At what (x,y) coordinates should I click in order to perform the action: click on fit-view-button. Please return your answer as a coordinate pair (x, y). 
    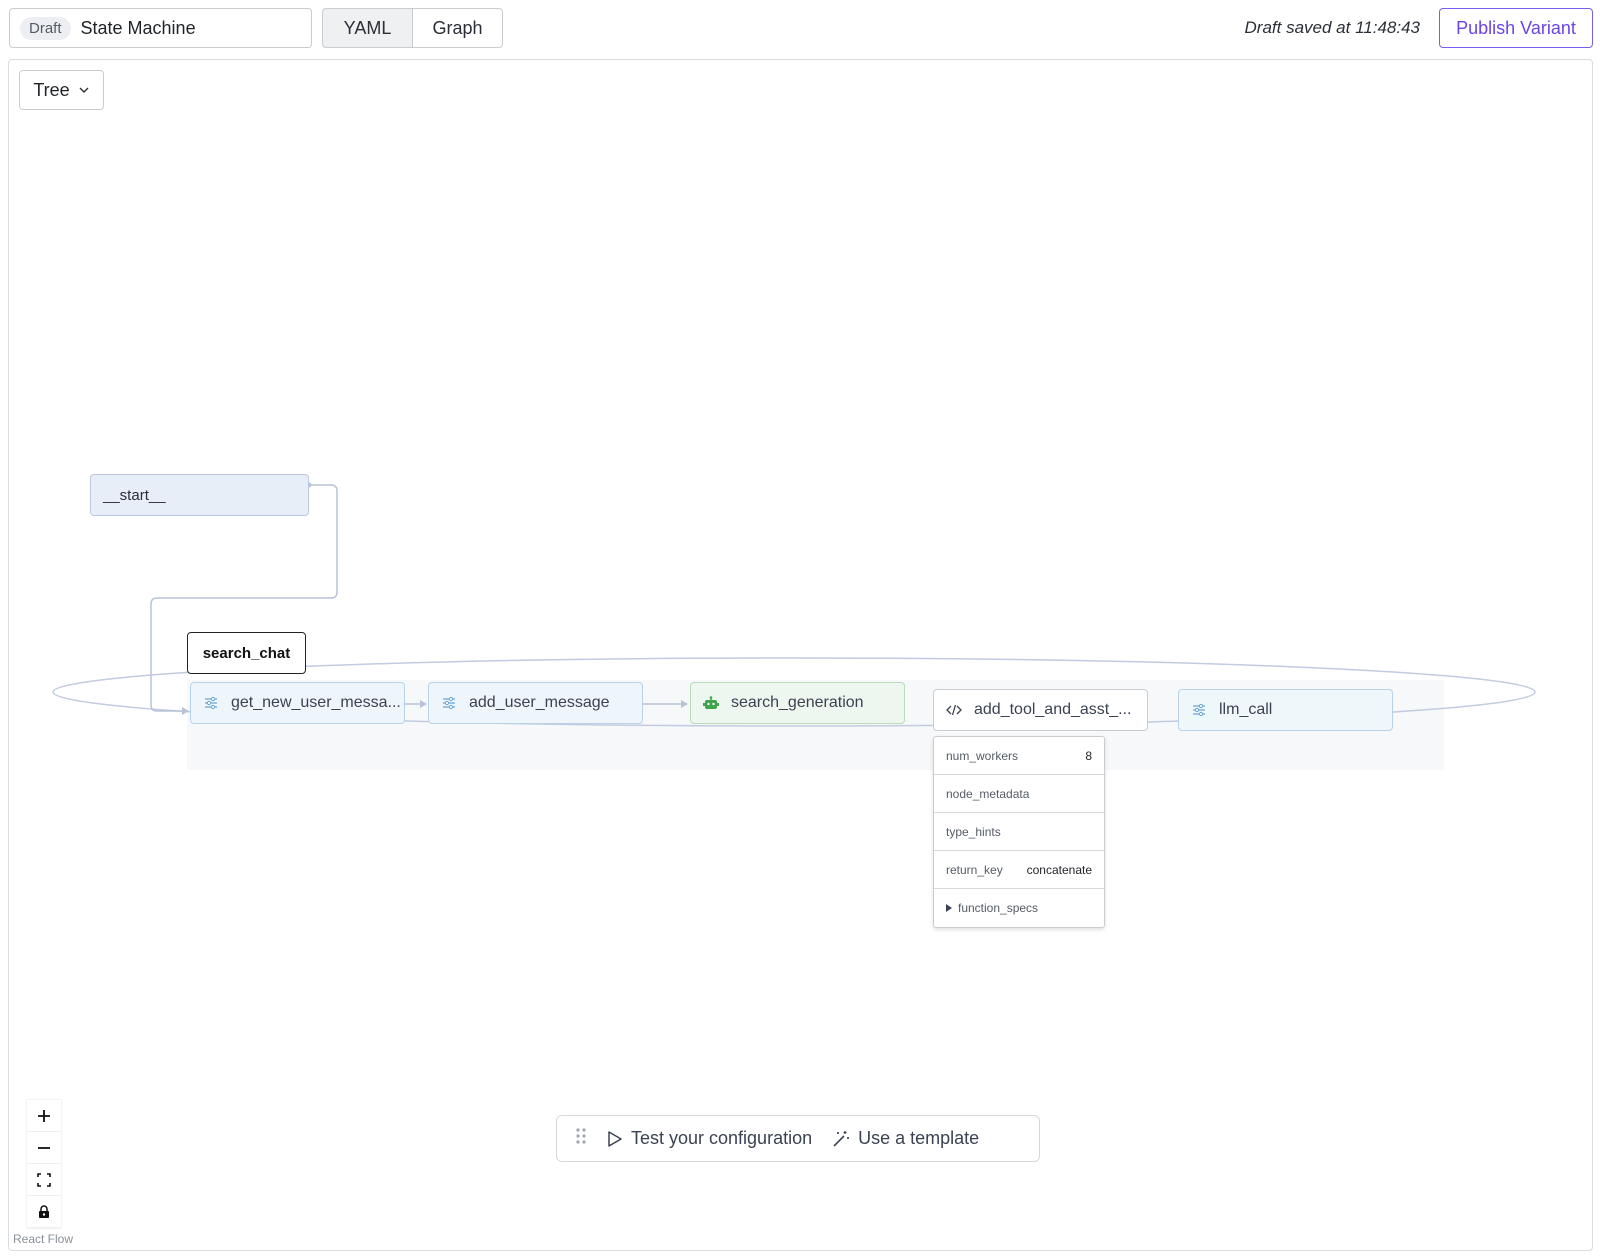
    Looking at the image, I should click on (44, 1180).